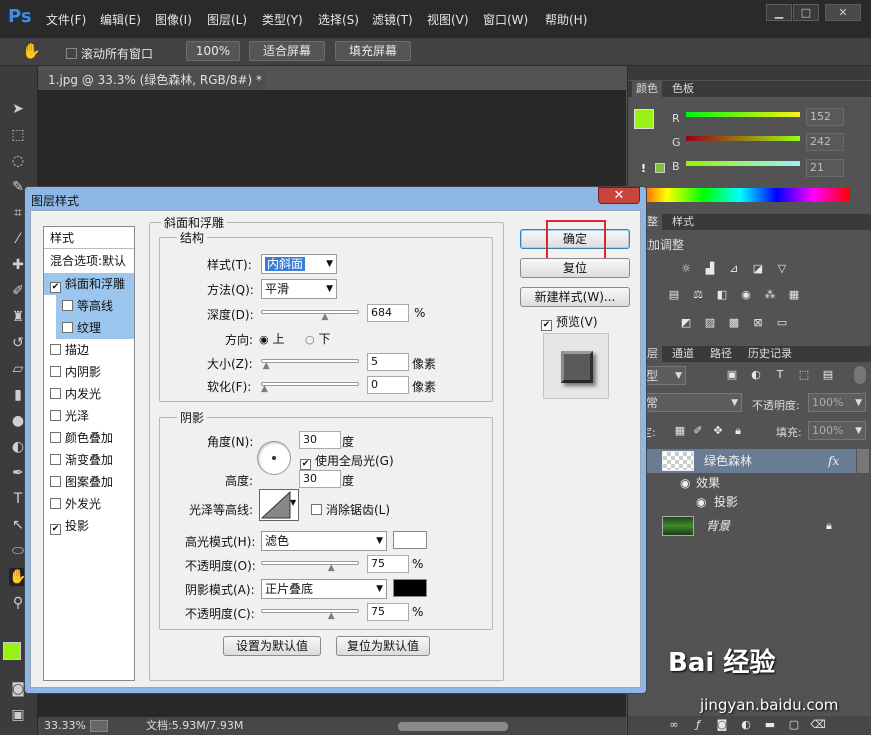 The width and height of the screenshot is (871, 735). Describe the element at coordinates (89, 482) in the screenshot. I see `style-pattern-overlay: 图案叠加` at that location.